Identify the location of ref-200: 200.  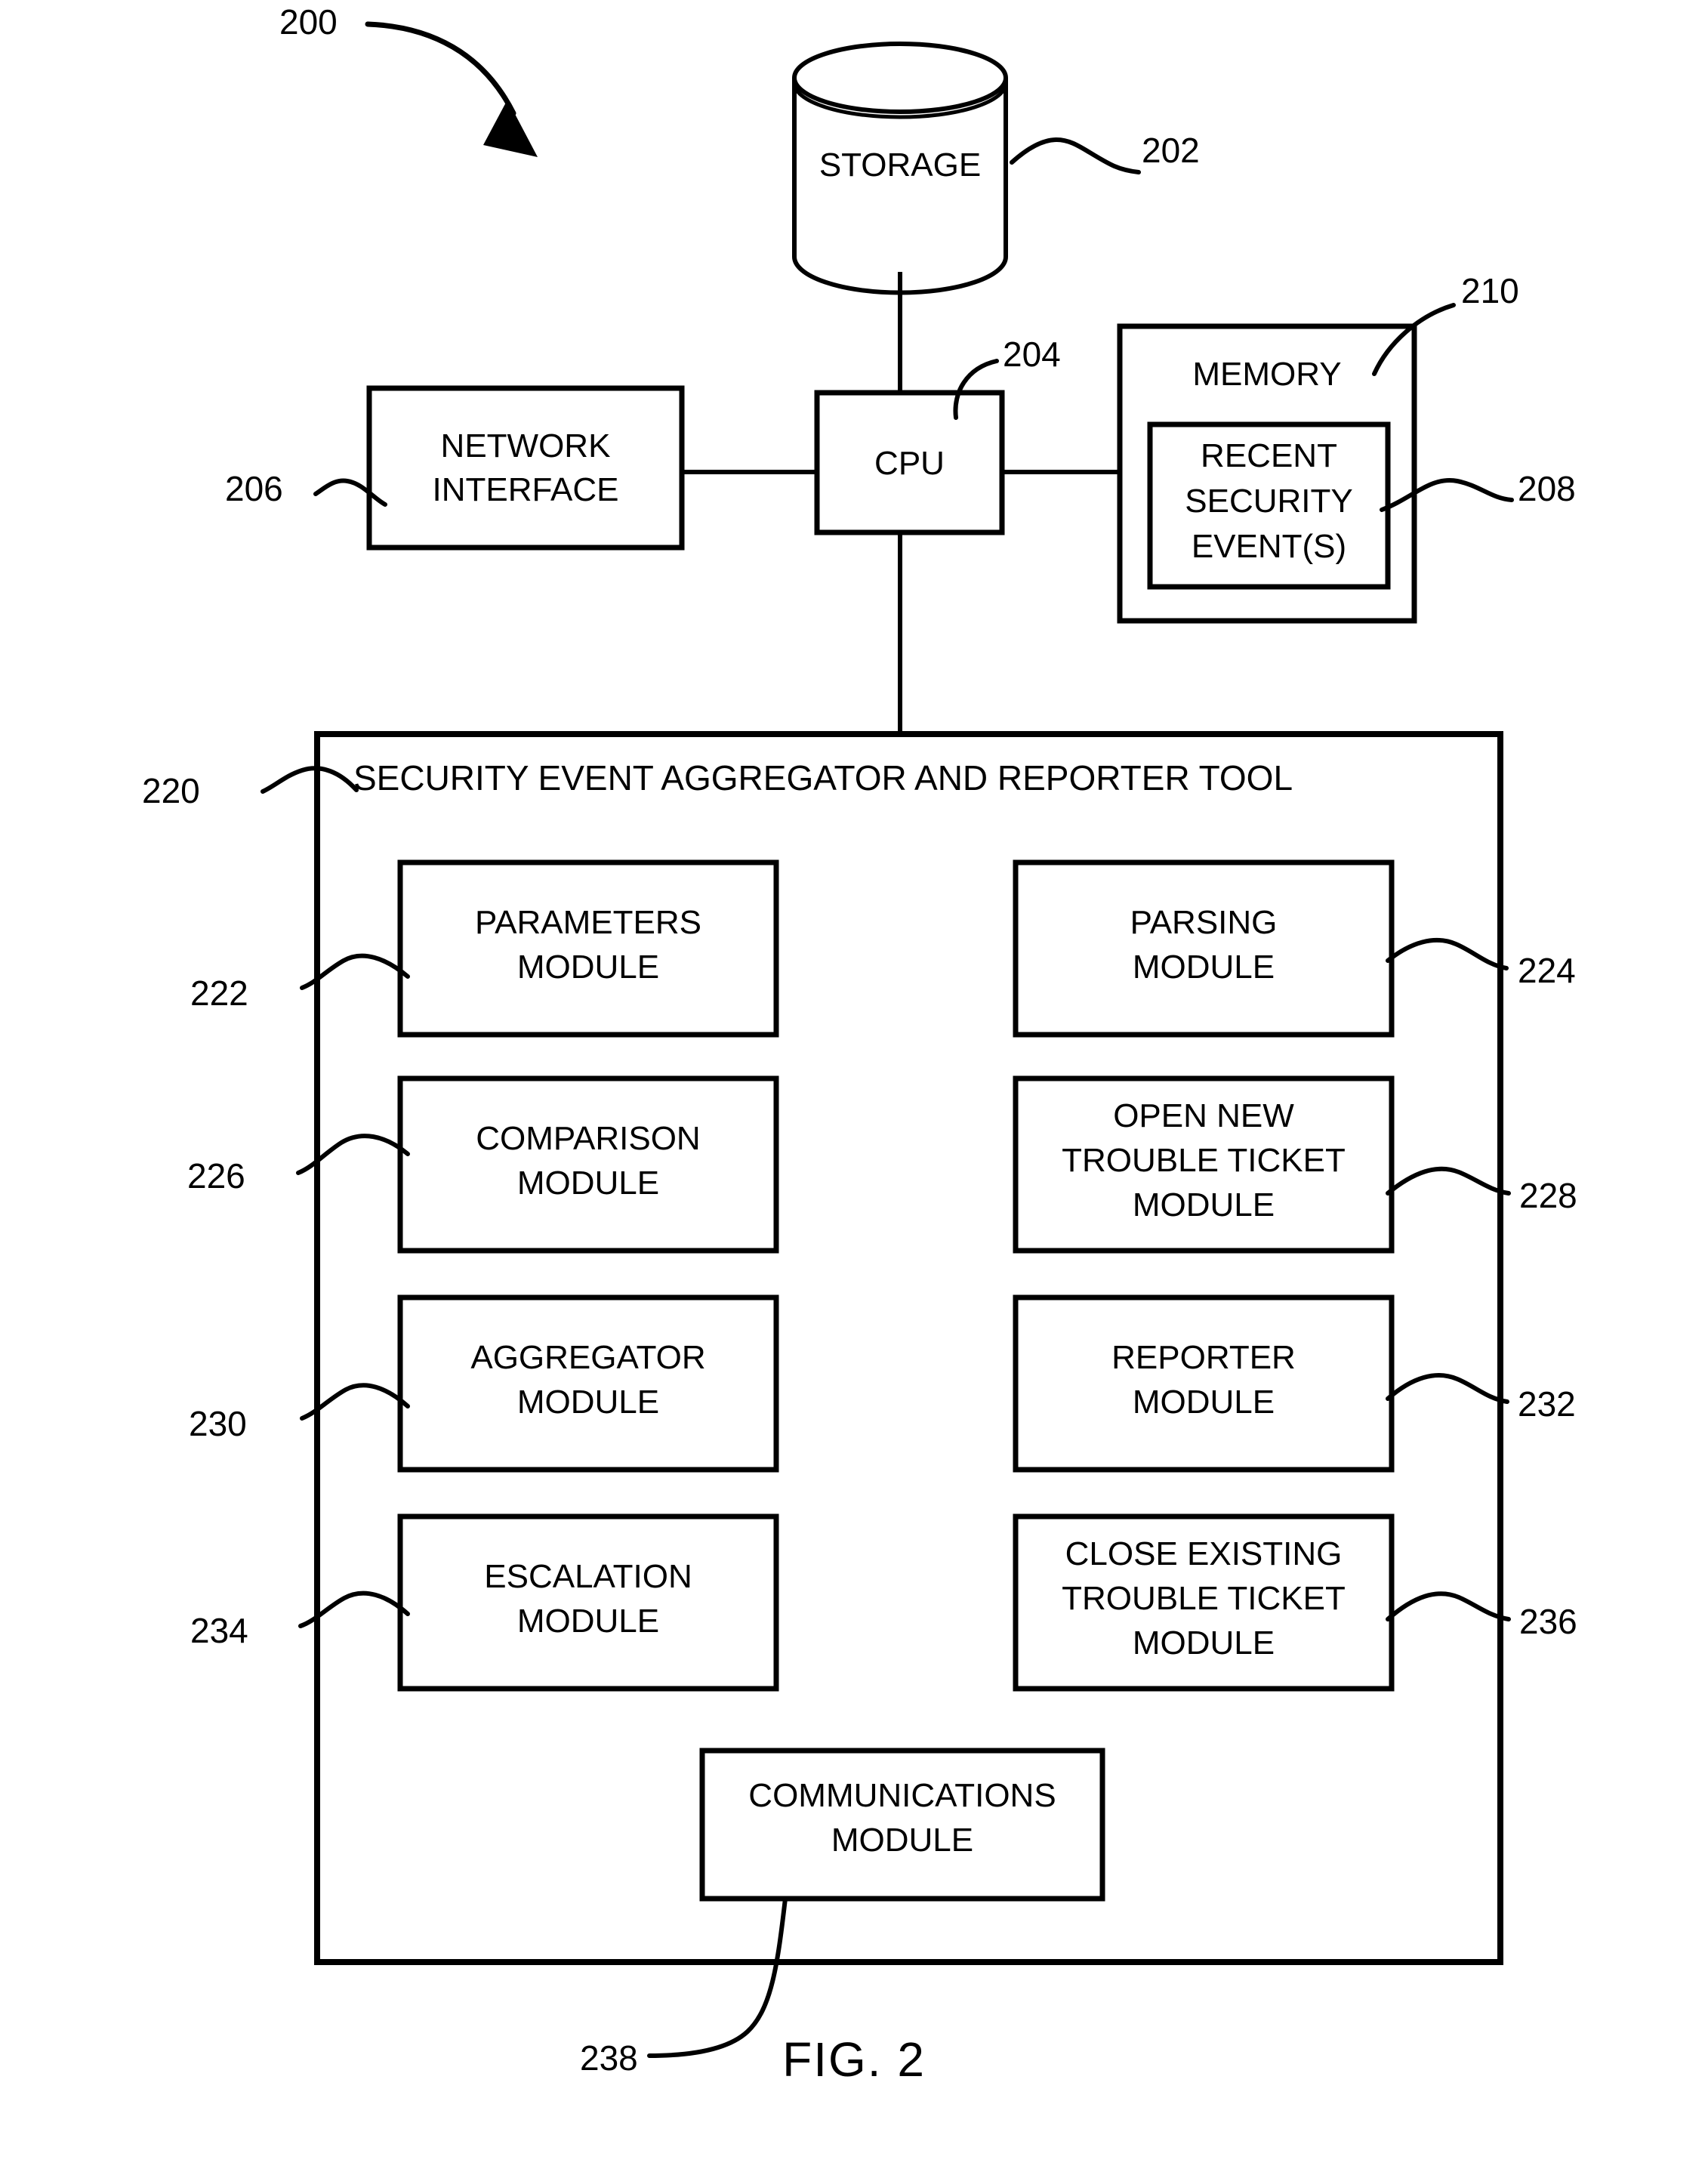
(308, 22).